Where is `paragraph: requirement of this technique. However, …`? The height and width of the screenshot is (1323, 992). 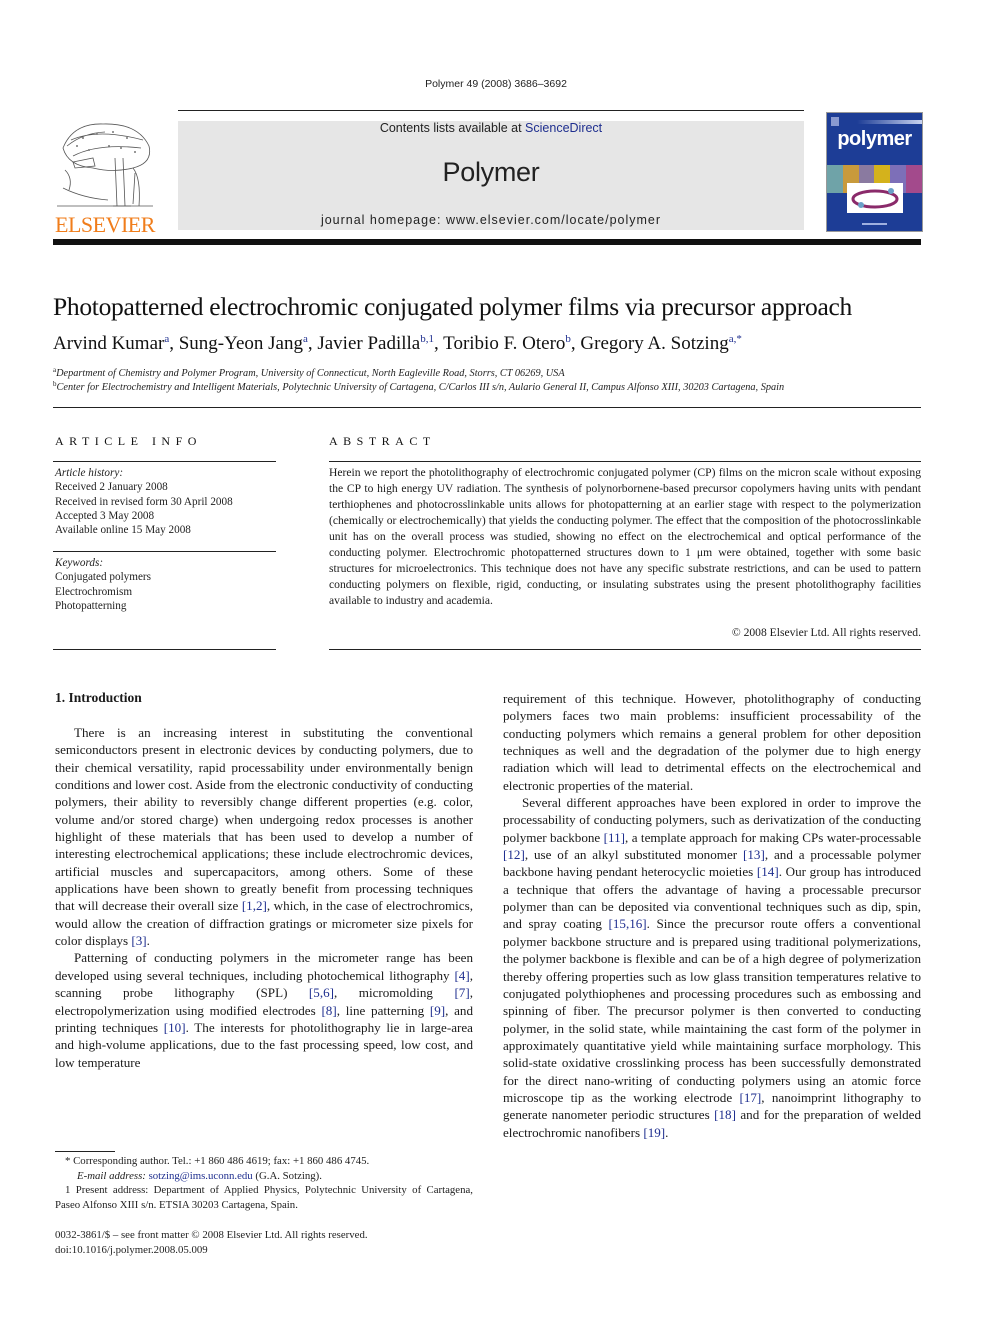 paragraph: requirement of this technique. However, … is located at coordinates (712, 742).